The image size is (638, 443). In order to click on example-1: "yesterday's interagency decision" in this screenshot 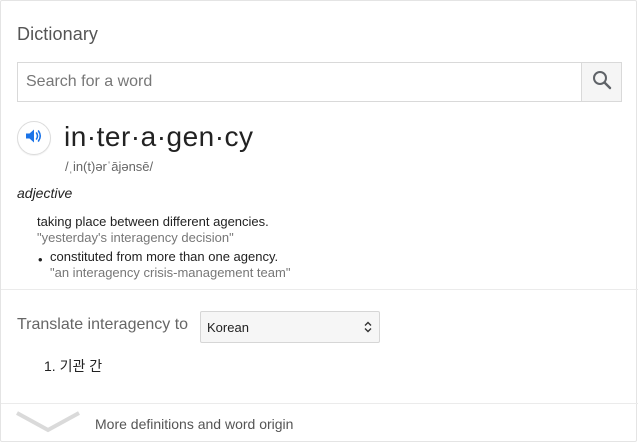, I will do `click(135, 237)`.